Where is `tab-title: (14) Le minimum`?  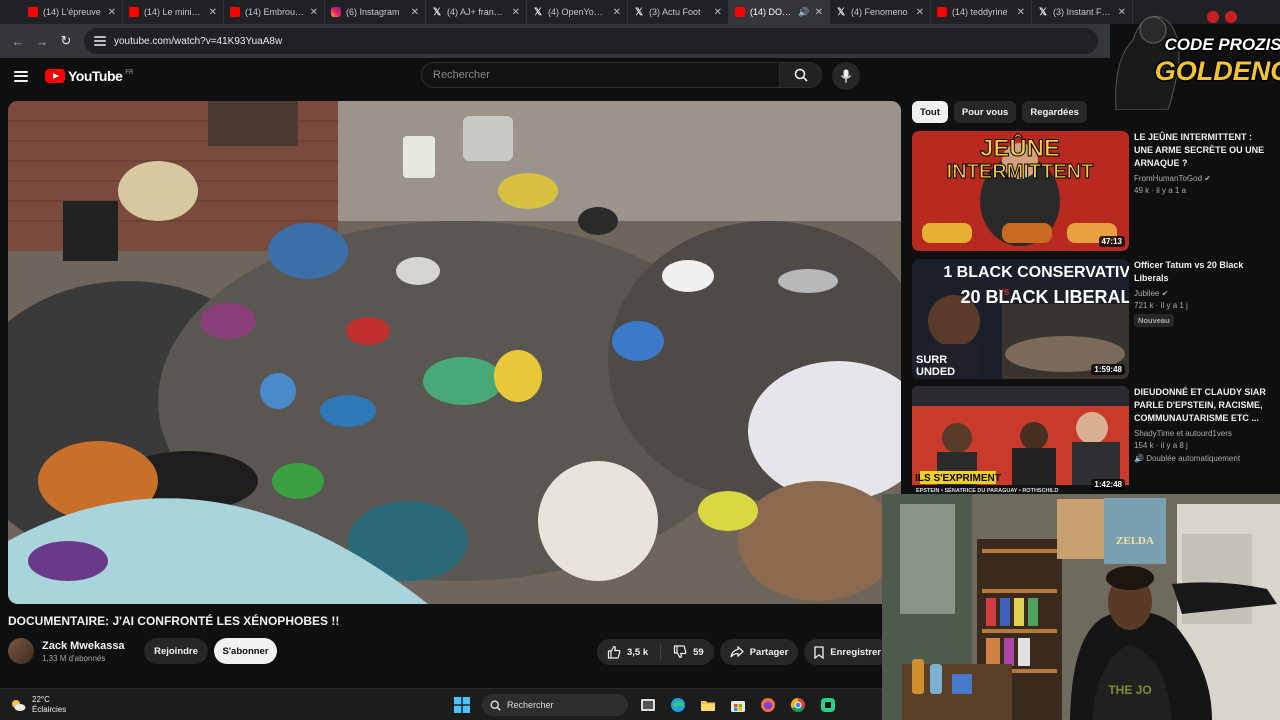
tab-title: (14) Le minimum is located at coordinates (174, 12).